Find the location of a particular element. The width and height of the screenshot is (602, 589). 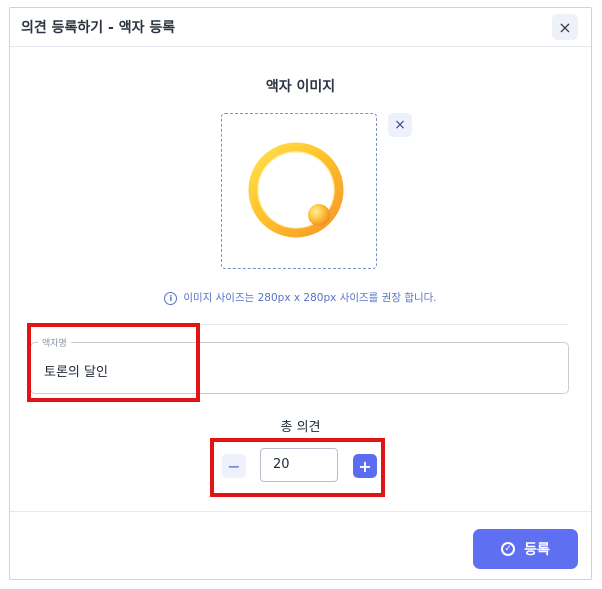

footer-divider is located at coordinates (300, 511).